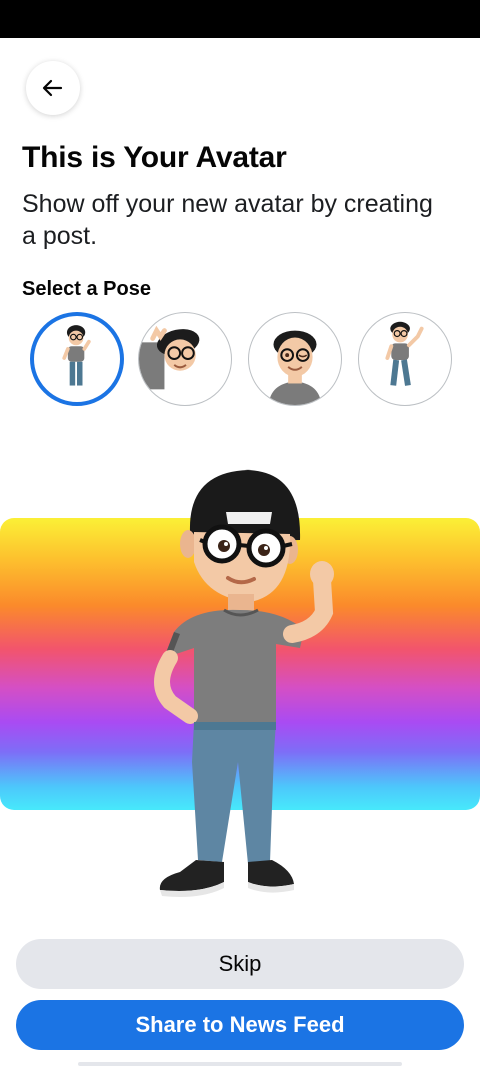 The height and width of the screenshot is (1067, 480). I want to click on share-to-news-feed-button: Share to News Feed, so click(240, 1025).